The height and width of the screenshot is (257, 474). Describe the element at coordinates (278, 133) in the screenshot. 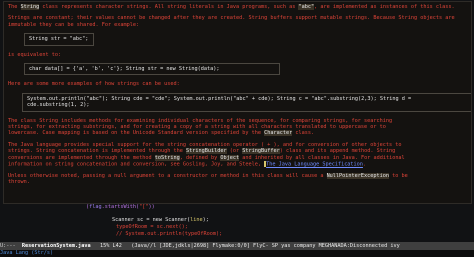

I see `character-code: Character` at that location.